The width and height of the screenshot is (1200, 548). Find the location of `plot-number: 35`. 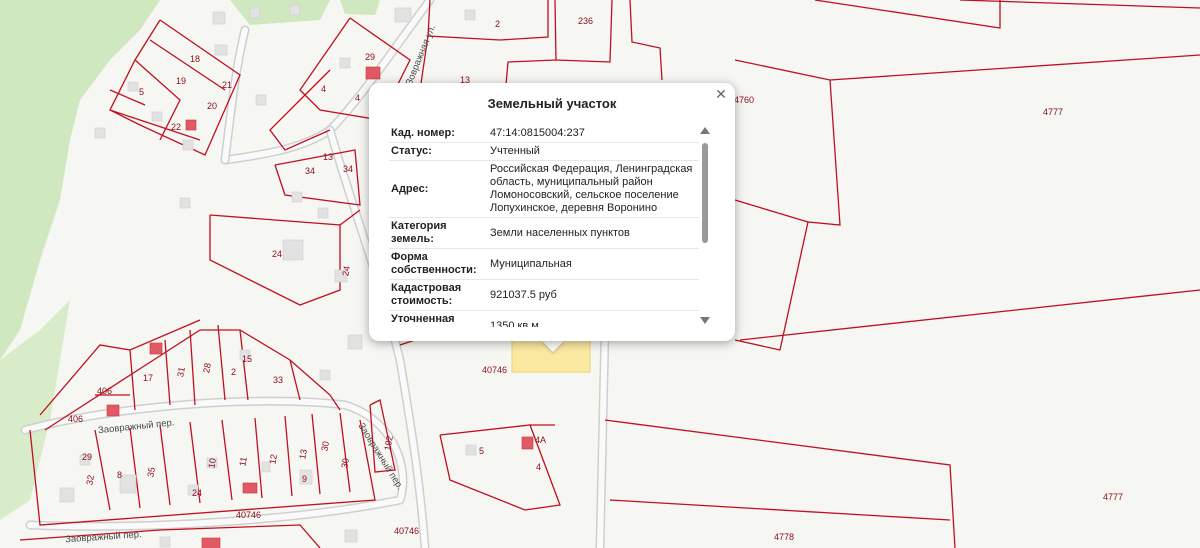

plot-number: 35 is located at coordinates (151, 472).